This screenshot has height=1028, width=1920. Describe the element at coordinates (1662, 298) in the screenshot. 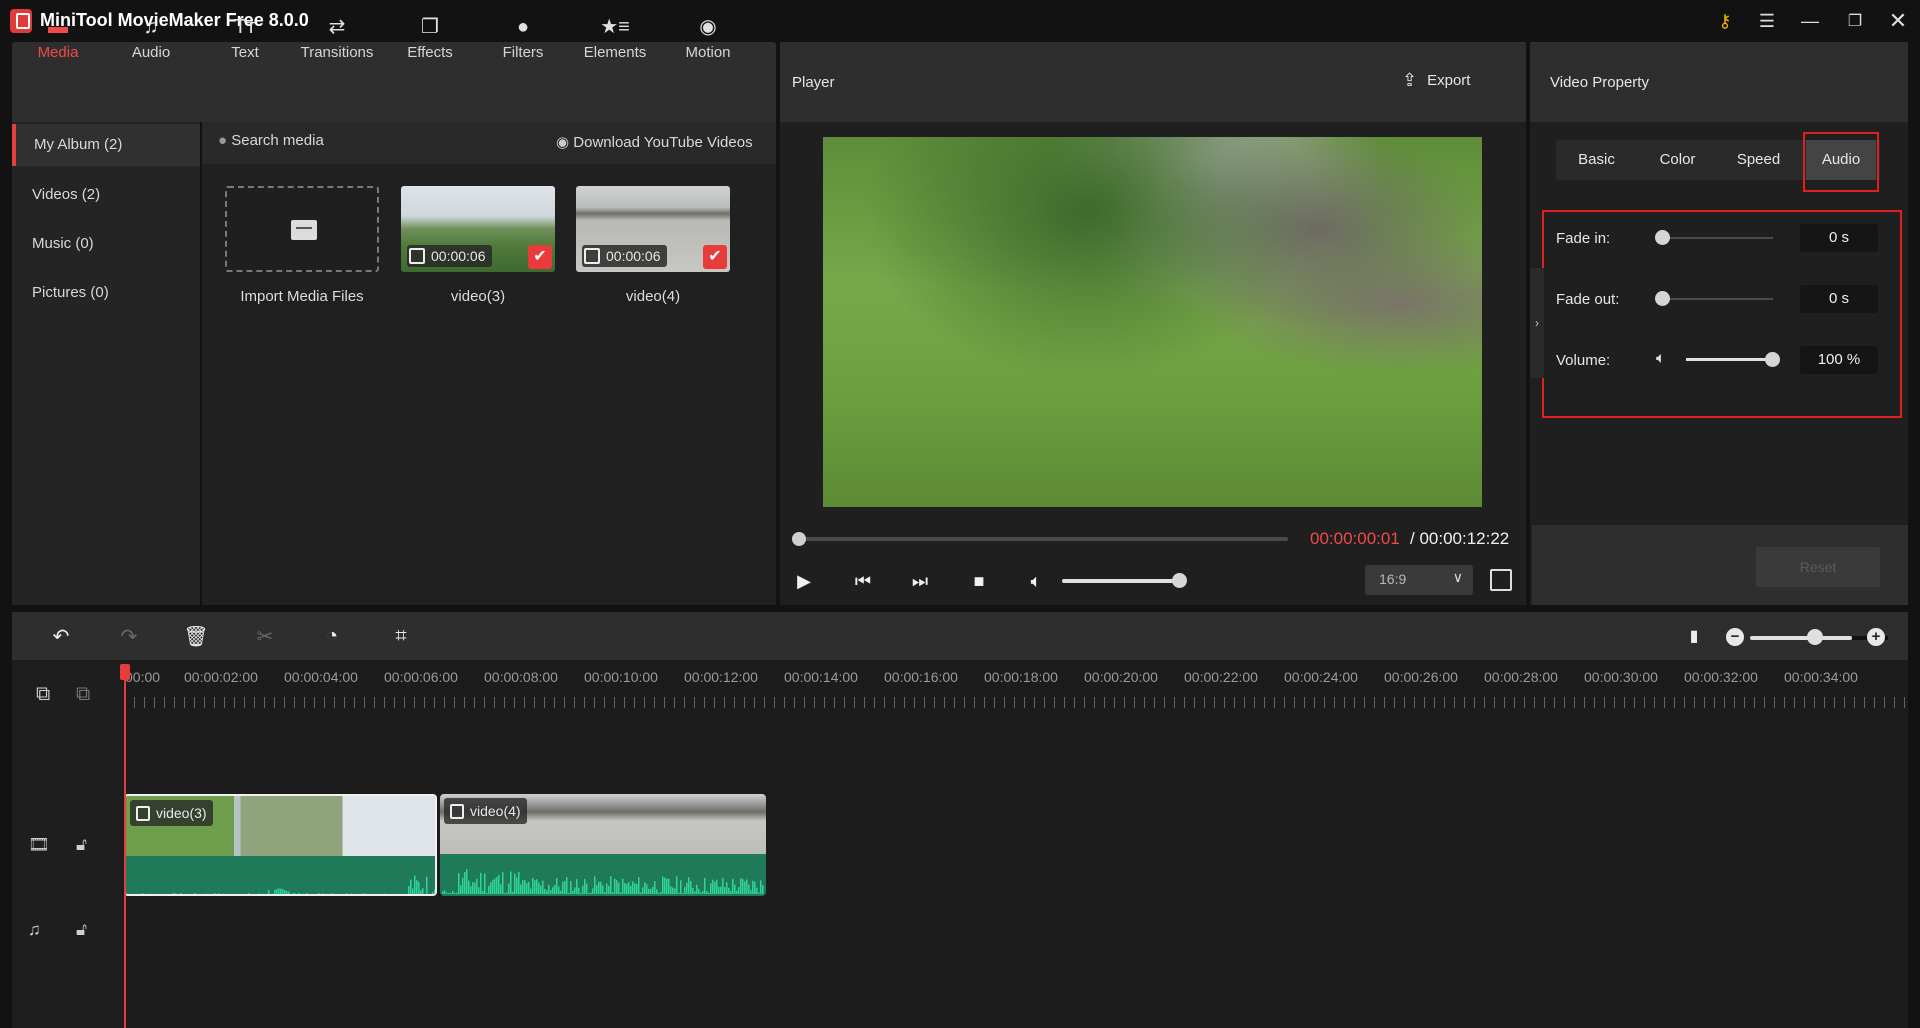

I see `fade-out-handle` at that location.